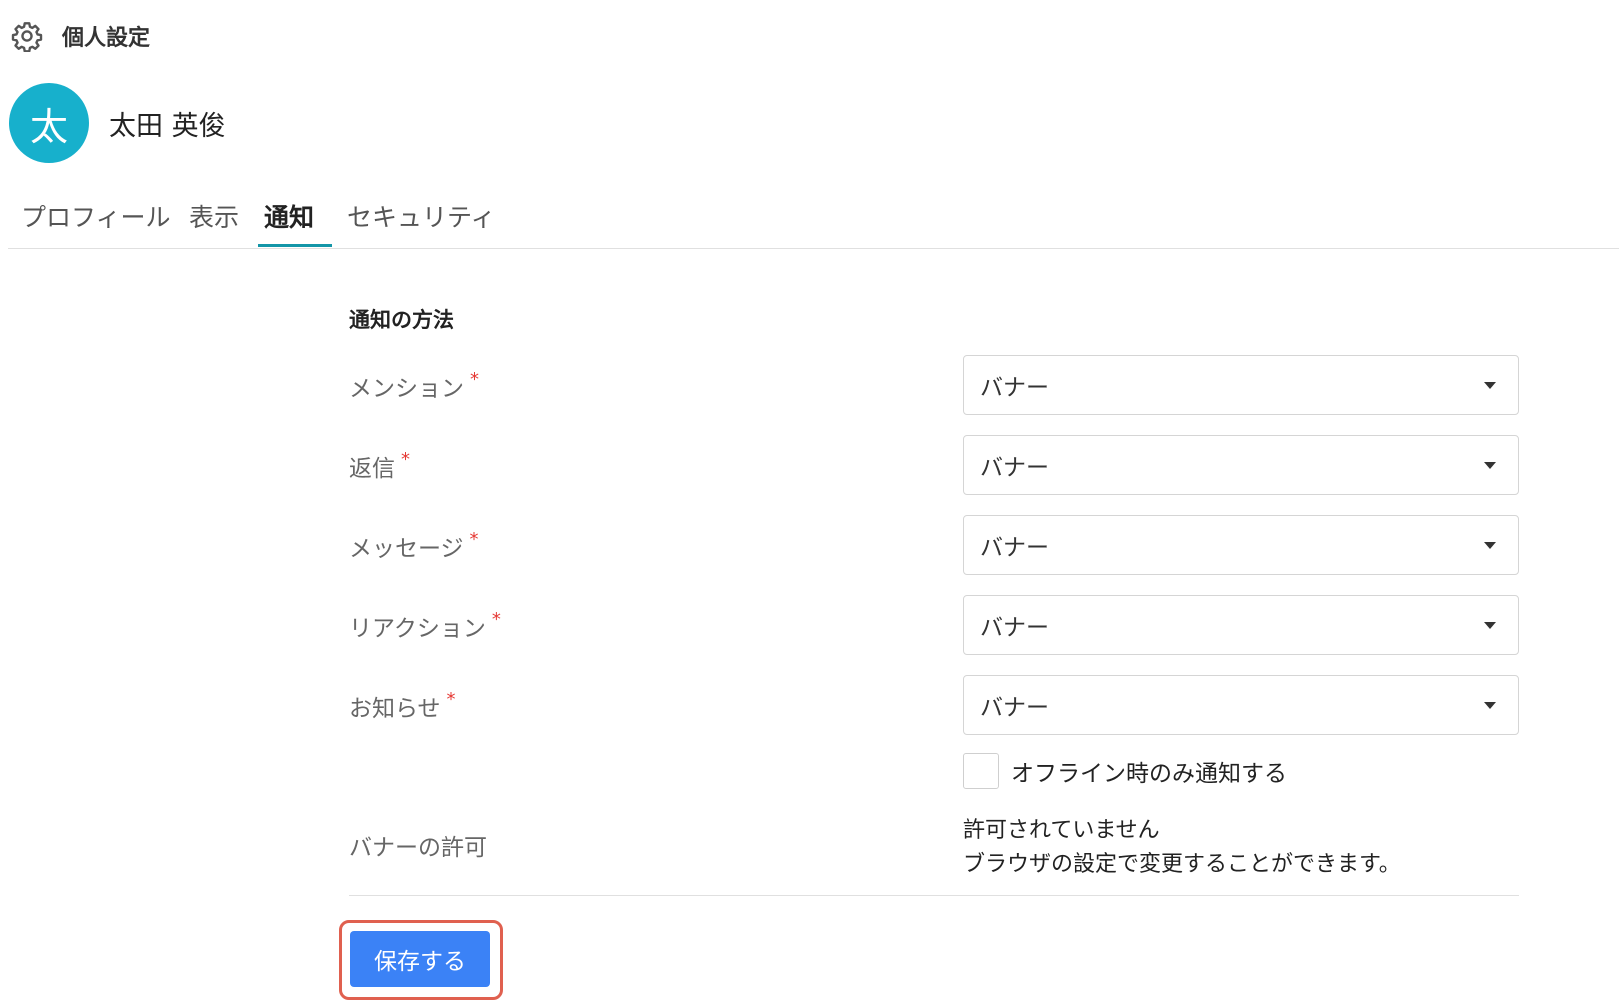  What do you see at coordinates (167, 126) in the screenshot?
I see `user-name: 太田 英俊` at bounding box center [167, 126].